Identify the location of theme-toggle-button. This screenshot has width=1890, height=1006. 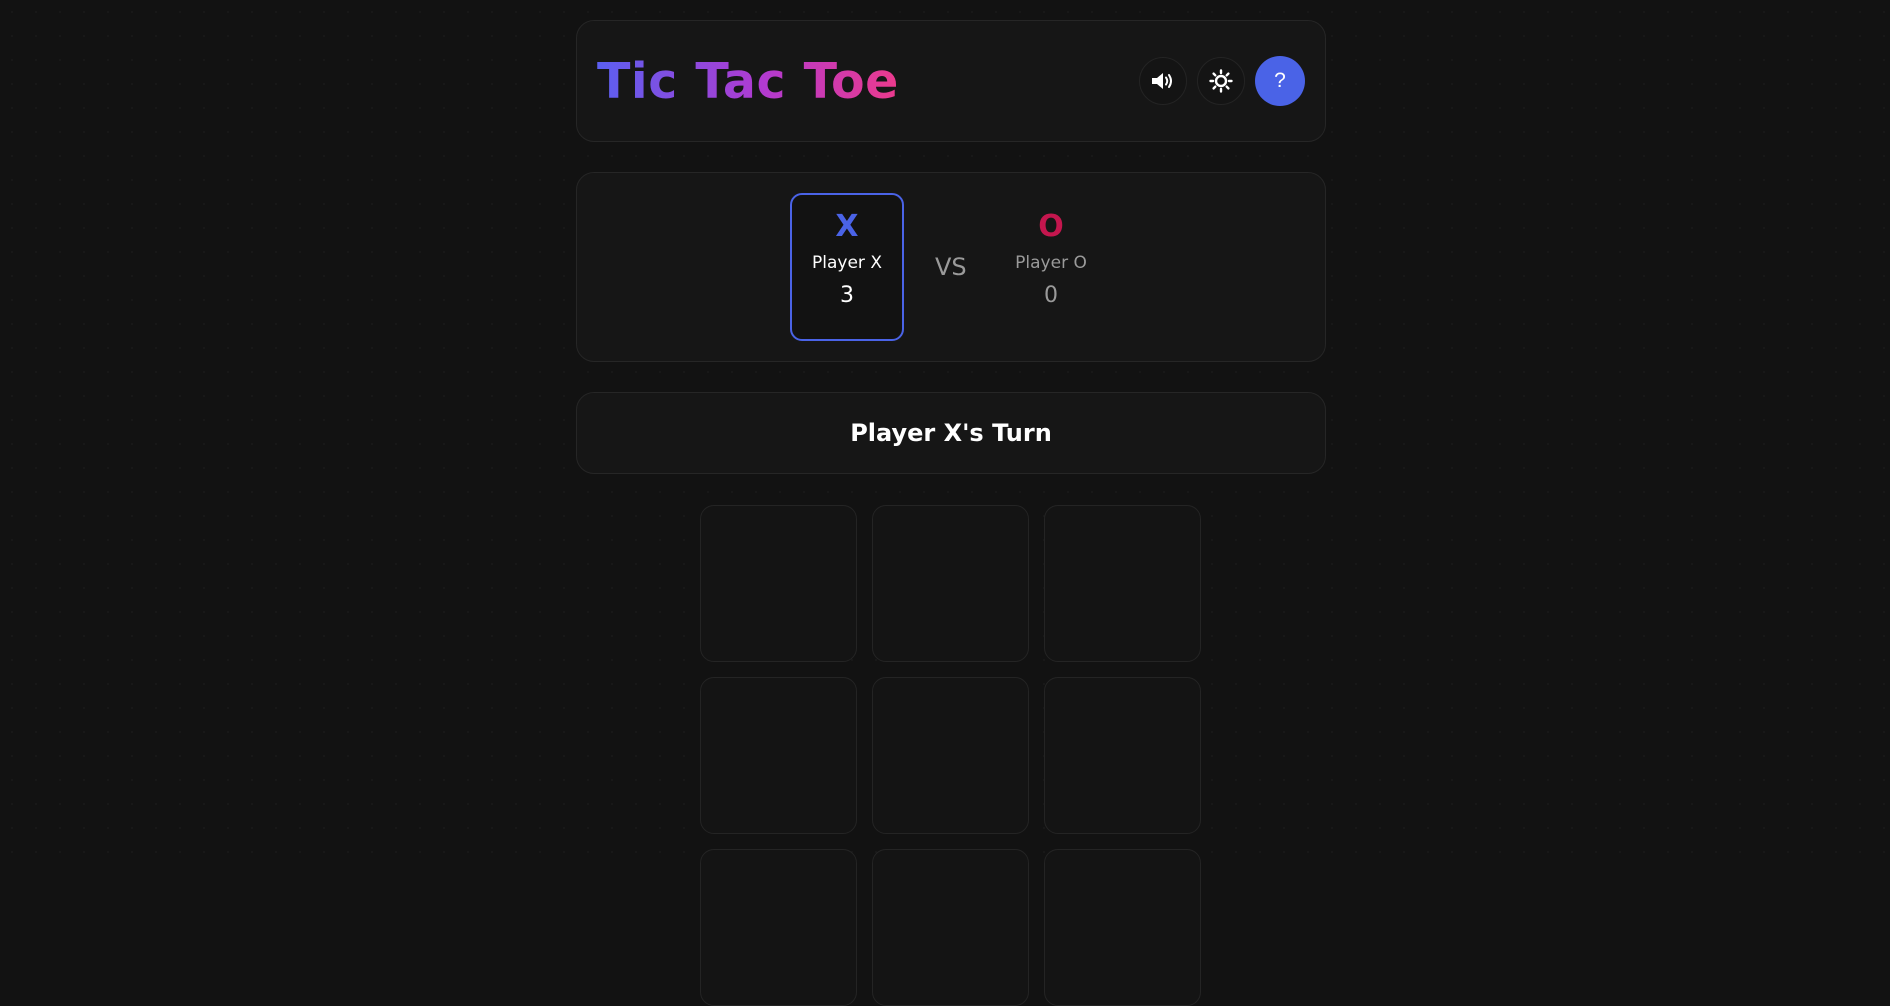
(1221, 81).